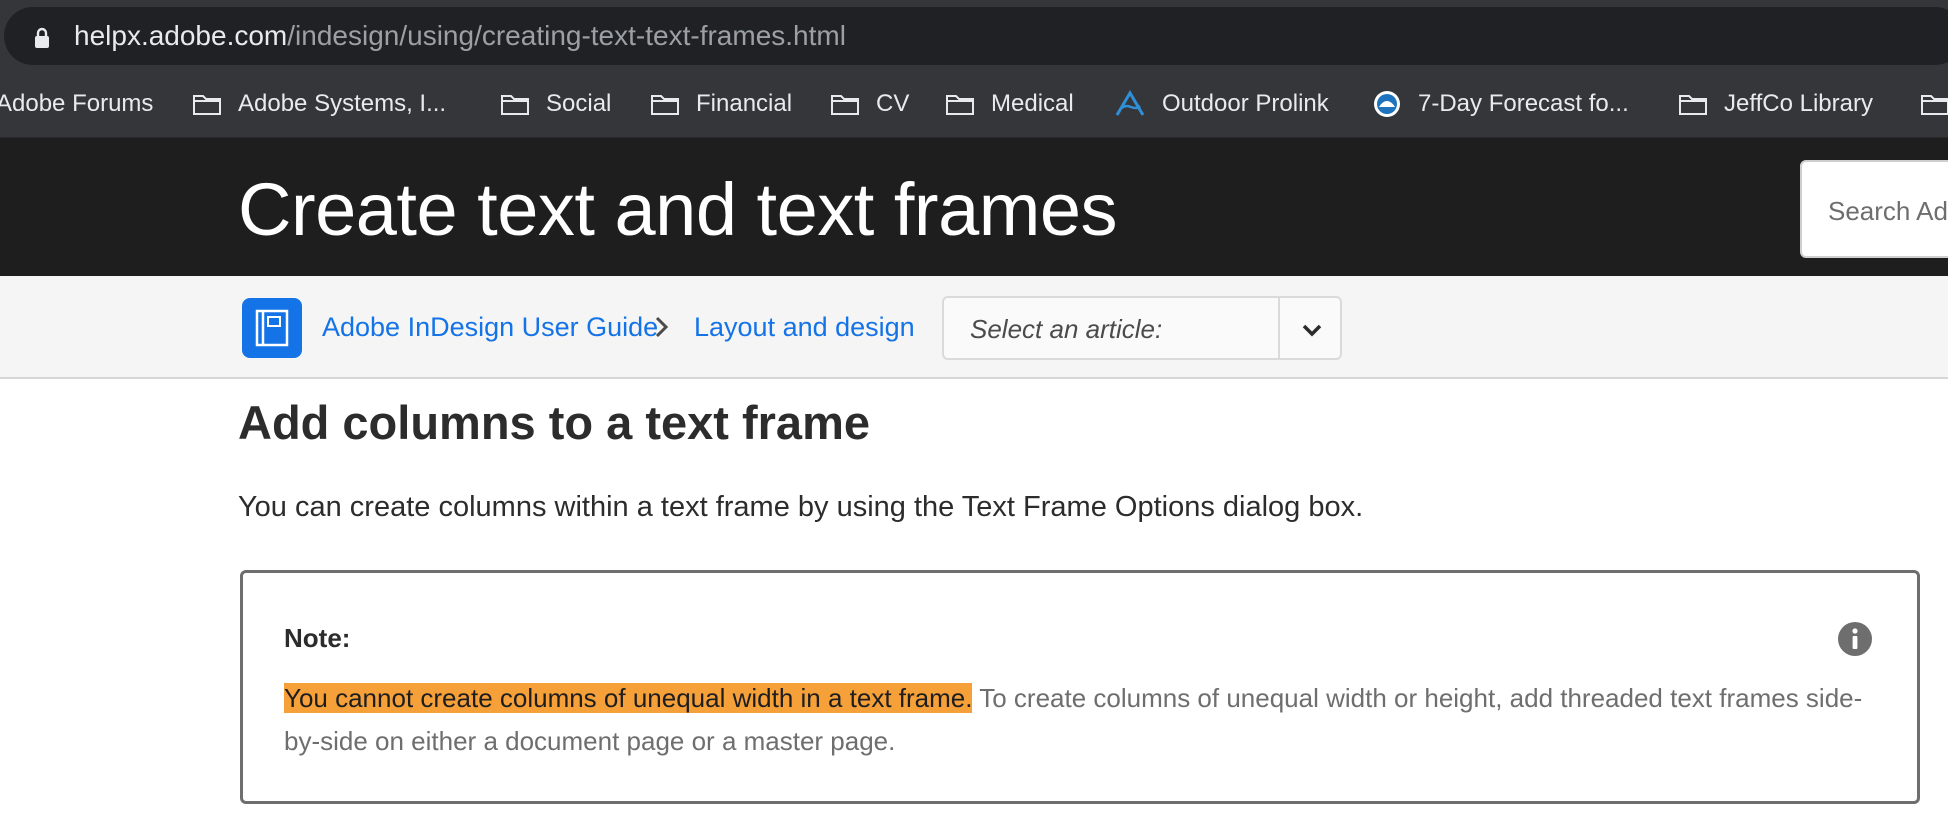 Image resolution: width=1948 pixels, height=834 pixels. I want to click on page-title: Create text and text frames, so click(678, 209).